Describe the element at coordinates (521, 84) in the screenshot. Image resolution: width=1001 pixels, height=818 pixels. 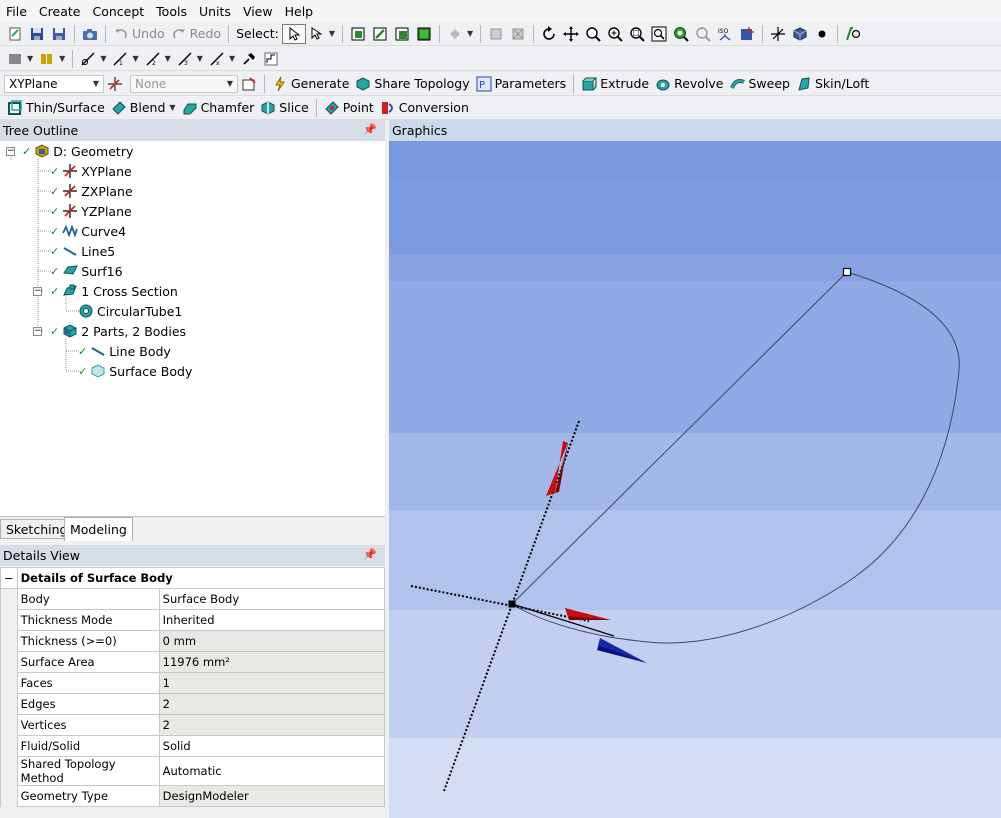
I see `parameters-button: P Parameters` at that location.